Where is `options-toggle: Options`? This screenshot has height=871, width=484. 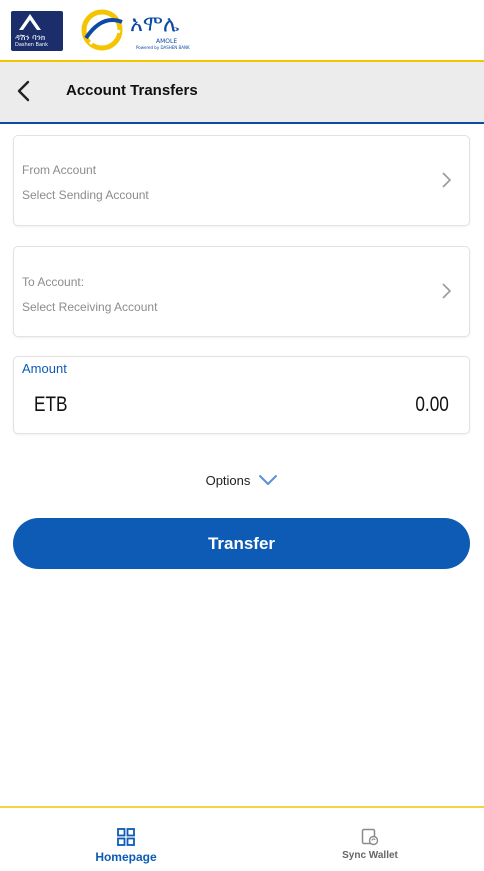
options-toggle: Options is located at coordinates (242, 480).